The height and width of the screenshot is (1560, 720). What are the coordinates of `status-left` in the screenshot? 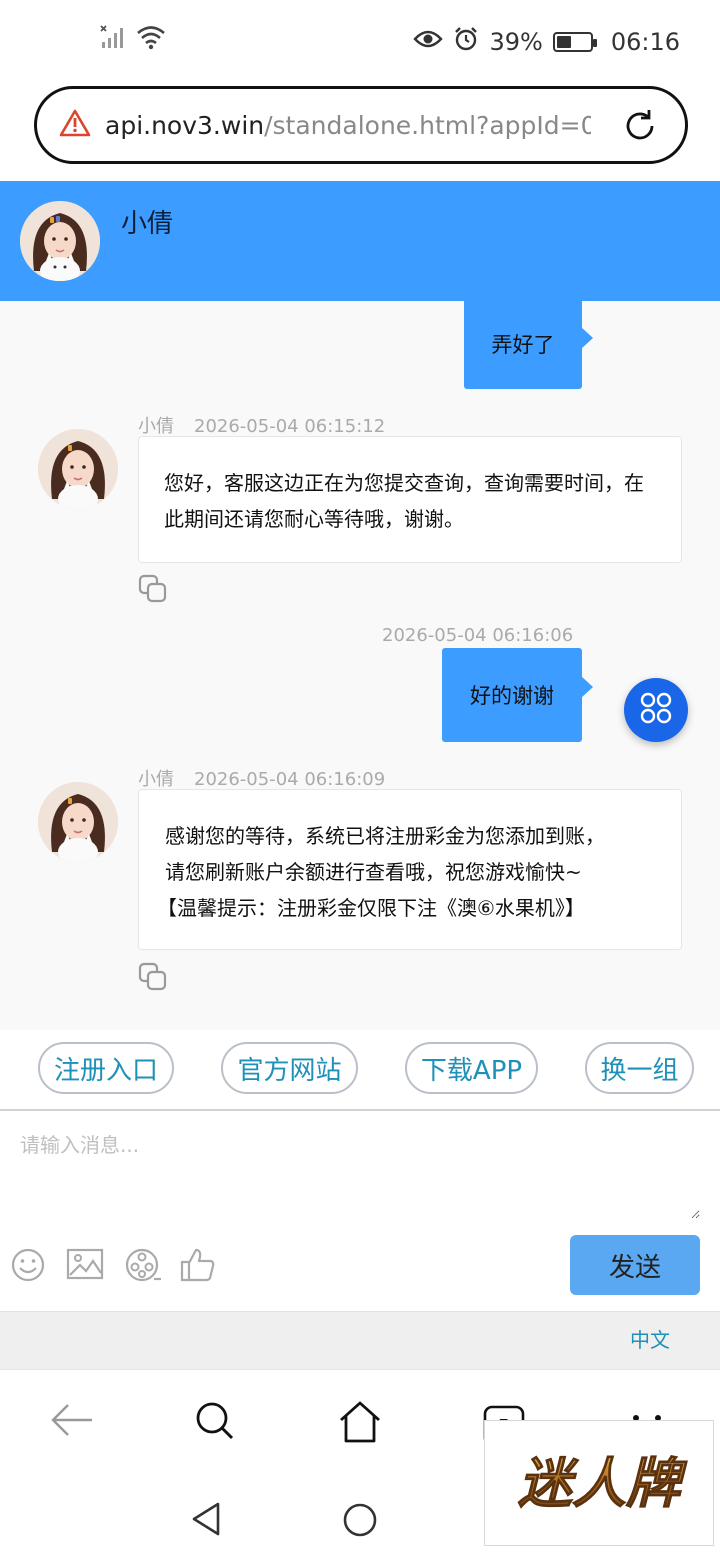 It's located at (133, 39).